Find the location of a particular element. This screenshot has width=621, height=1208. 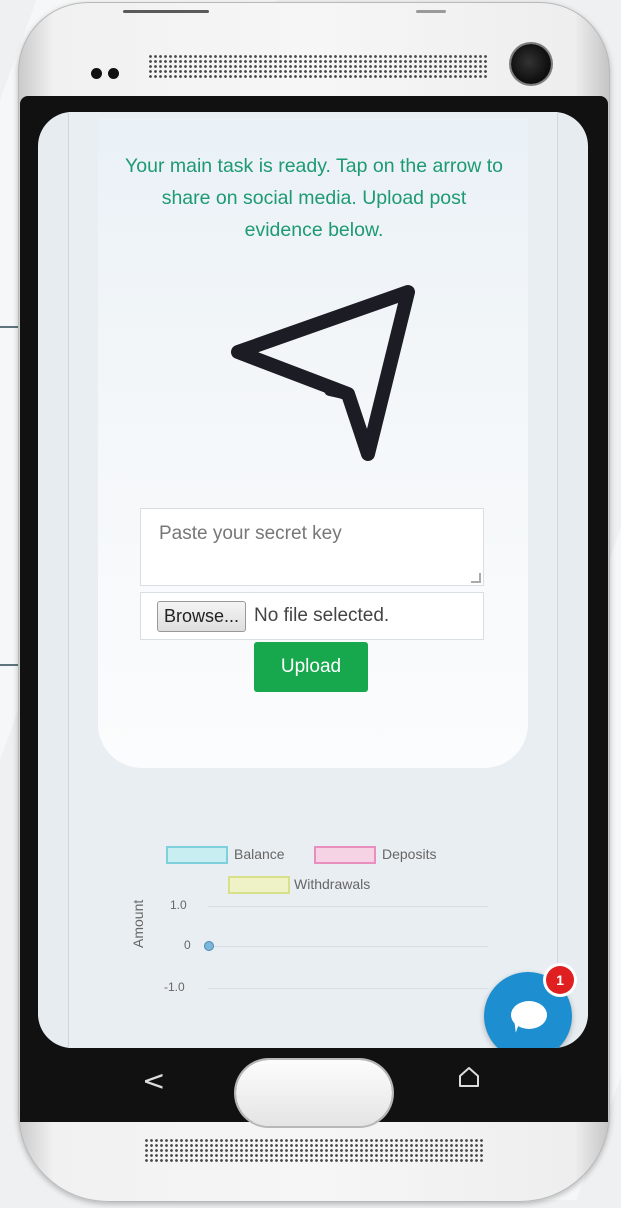

chat-button: 1 is located at coordinates (529, 1007).